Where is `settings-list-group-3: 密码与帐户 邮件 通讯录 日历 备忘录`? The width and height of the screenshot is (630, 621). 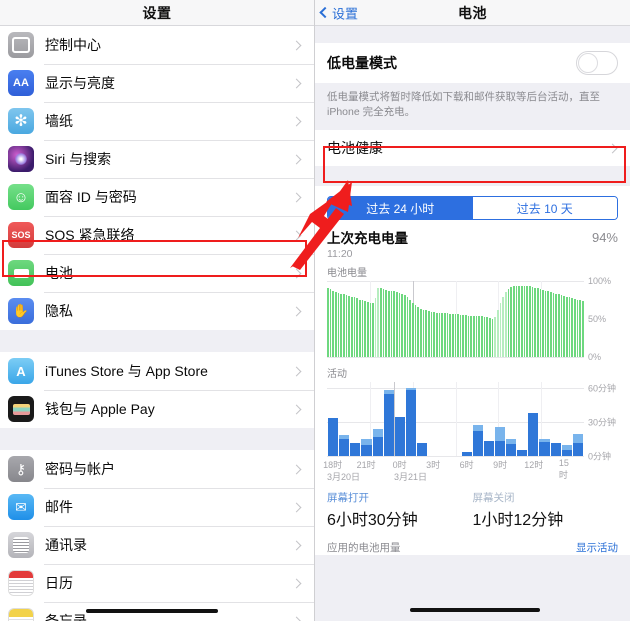
settings-list-group-3: 密码与帐户 邮件 通讯录 日历 备忘录 is located at coordinates (157, 535).